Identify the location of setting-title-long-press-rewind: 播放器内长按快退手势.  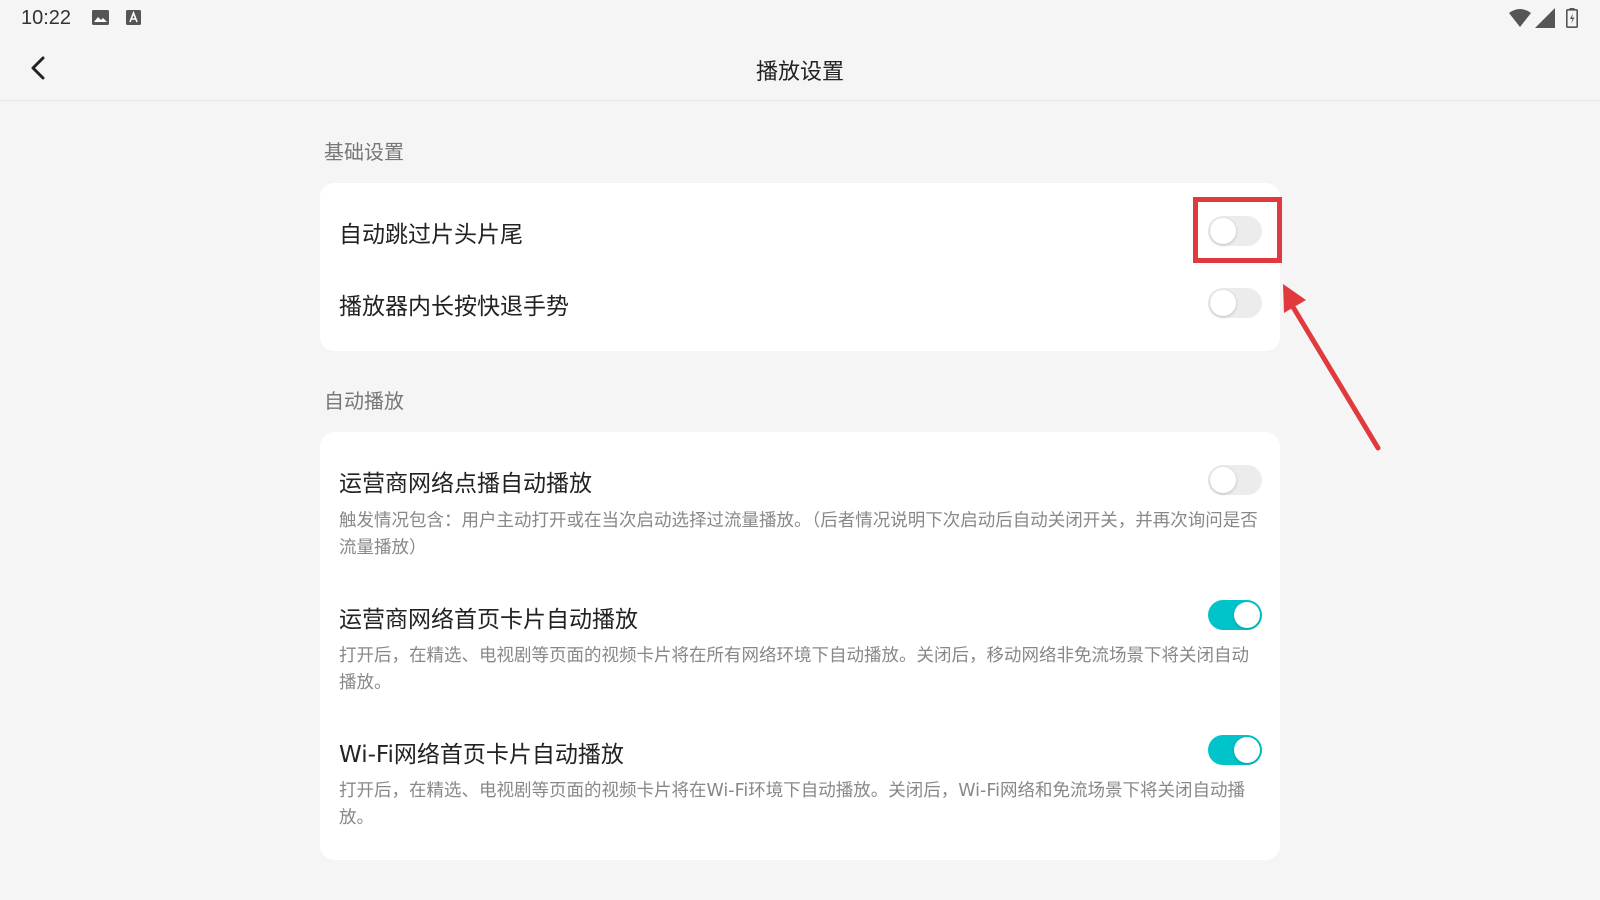
(454, 307).